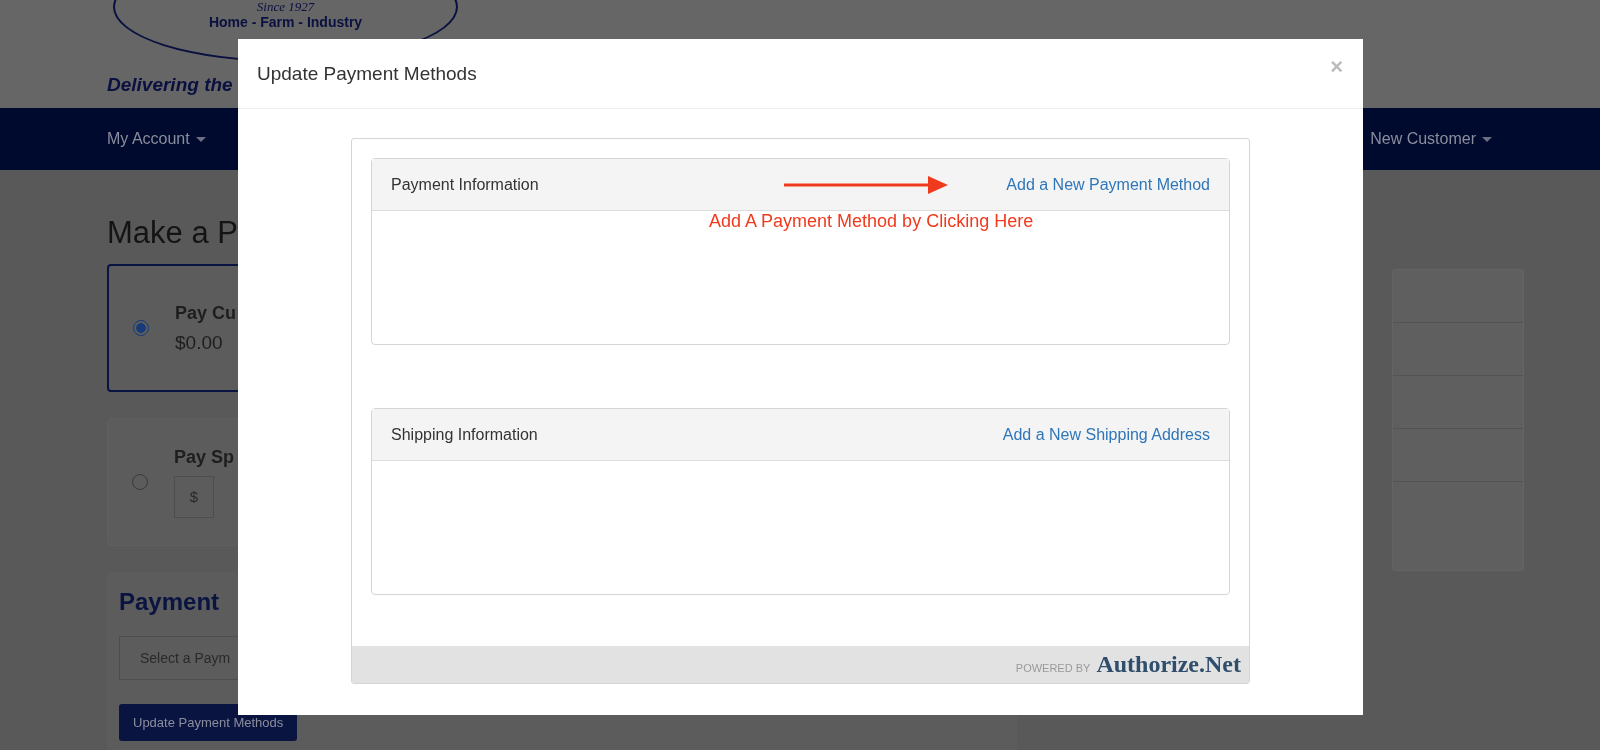  Describe the element at coordinates (285, 22) in the screenshot. I see `logo-tagline: Home - Farm - Industry` at that location.